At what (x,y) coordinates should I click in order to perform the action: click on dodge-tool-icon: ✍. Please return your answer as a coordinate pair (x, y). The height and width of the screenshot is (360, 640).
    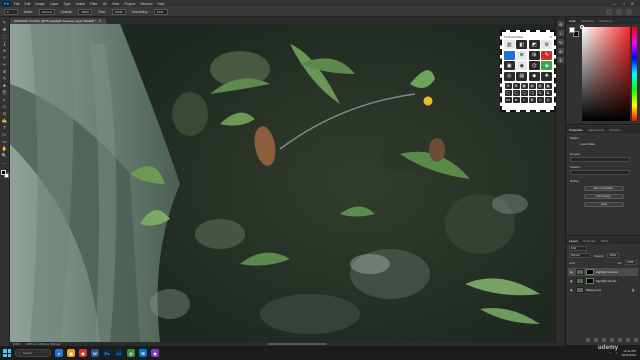
    Looking at the image, I should click on (5, 121).